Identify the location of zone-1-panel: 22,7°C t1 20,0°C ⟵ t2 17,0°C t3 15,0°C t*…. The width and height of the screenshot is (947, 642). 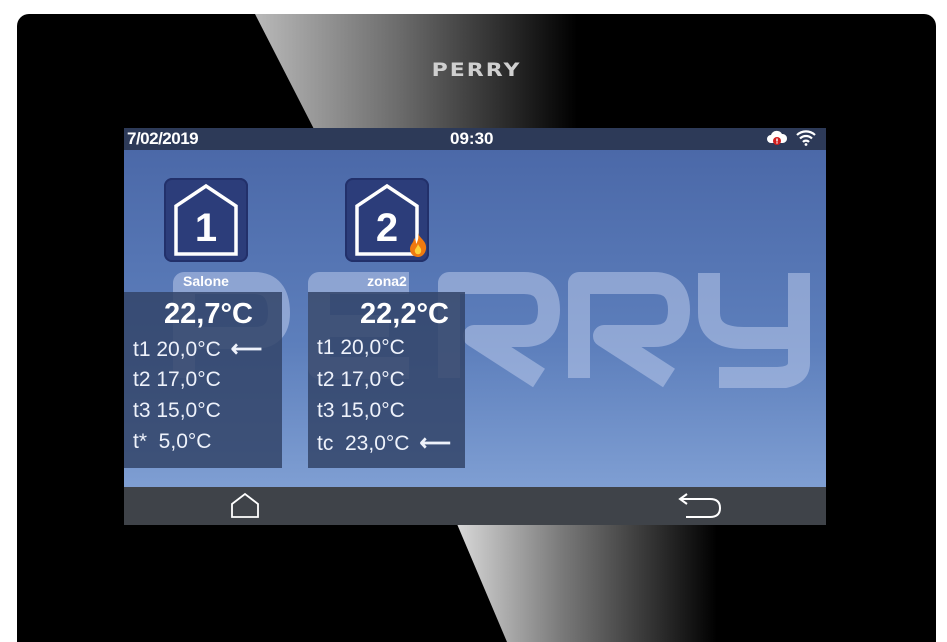
(203, 380).